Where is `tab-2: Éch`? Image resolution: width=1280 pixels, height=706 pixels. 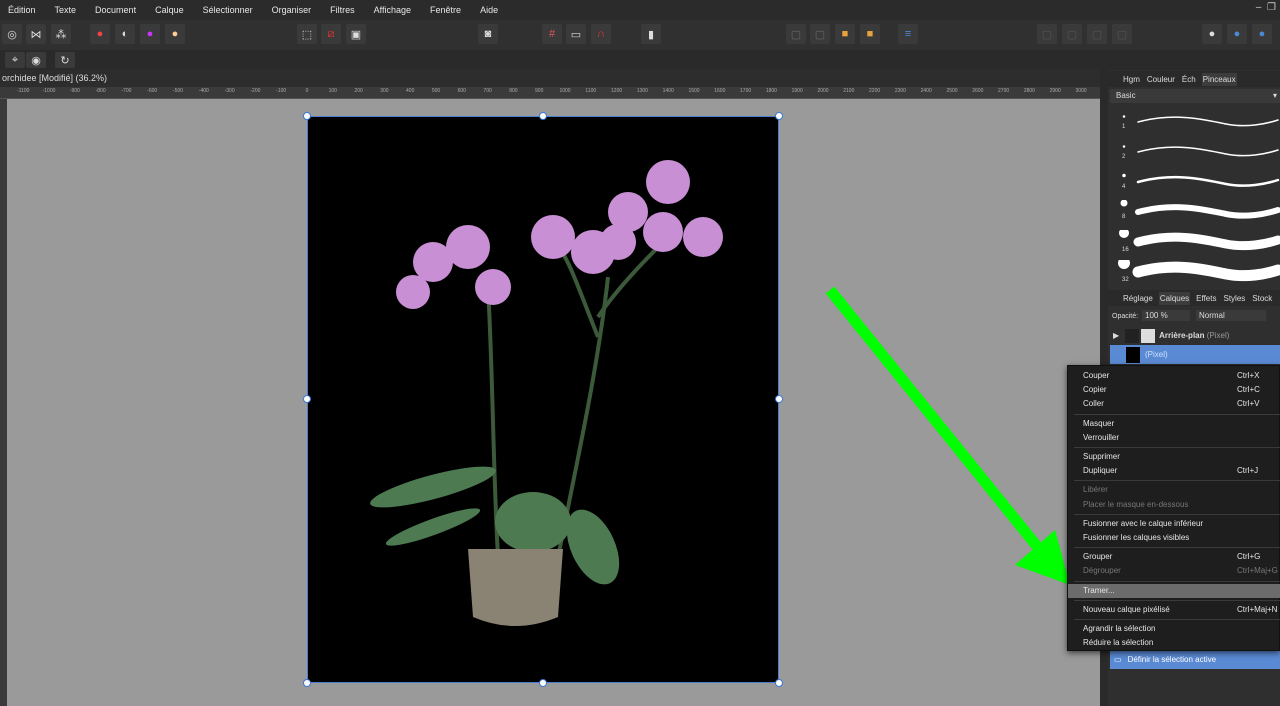 tab-2: Éch is located at coordinates (1189, 79).